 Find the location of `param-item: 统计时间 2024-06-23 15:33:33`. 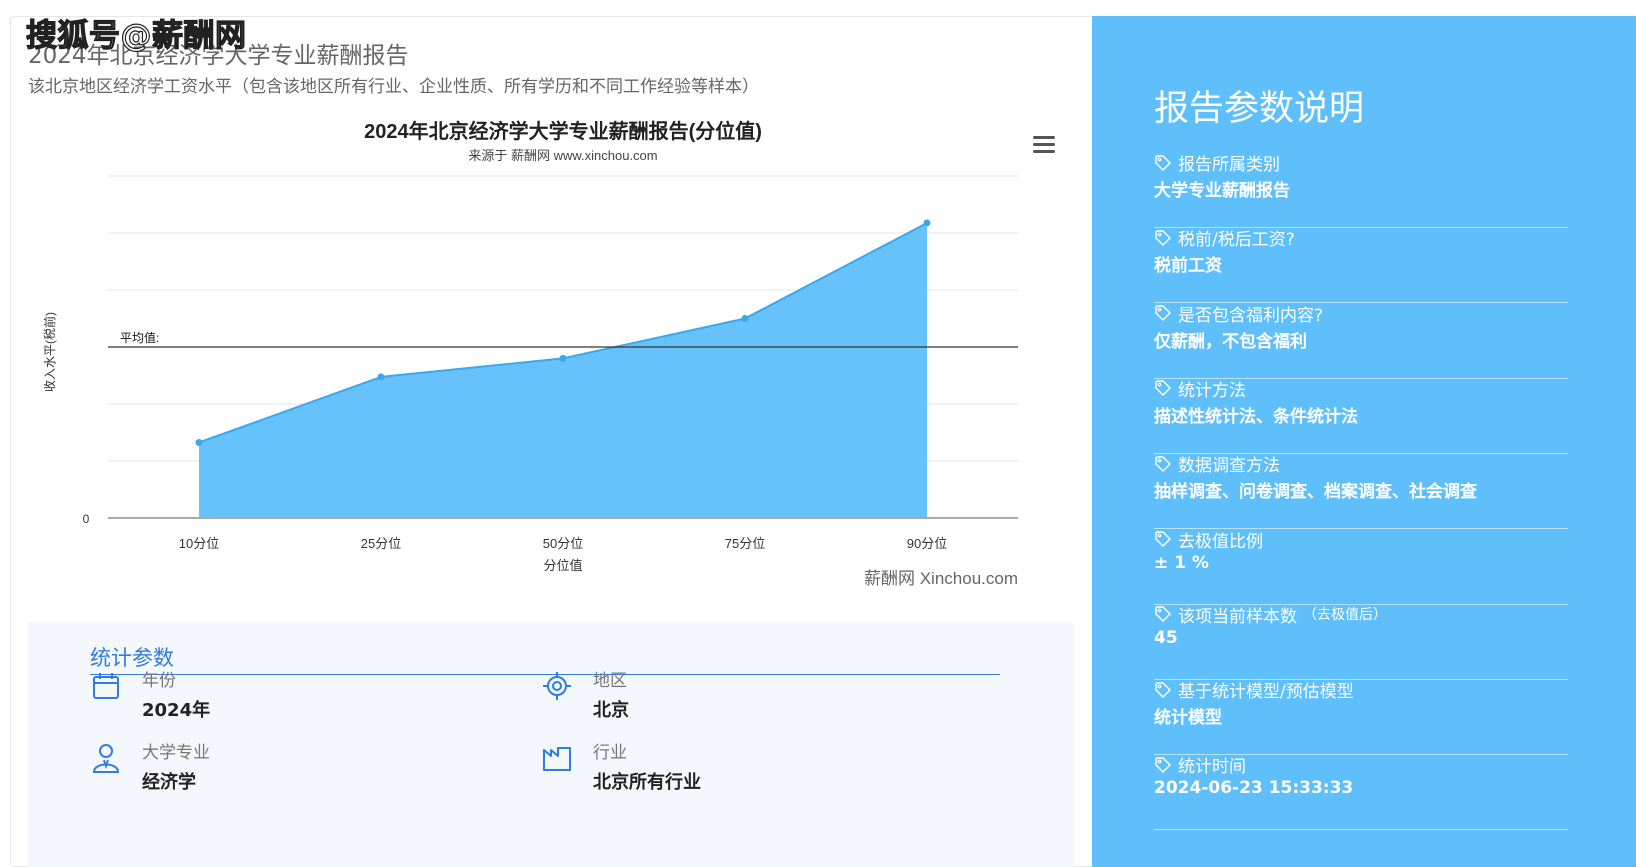

param-item: 统计时间 2024-06-23 15:33:33 is located at coordinates (1361, 791).